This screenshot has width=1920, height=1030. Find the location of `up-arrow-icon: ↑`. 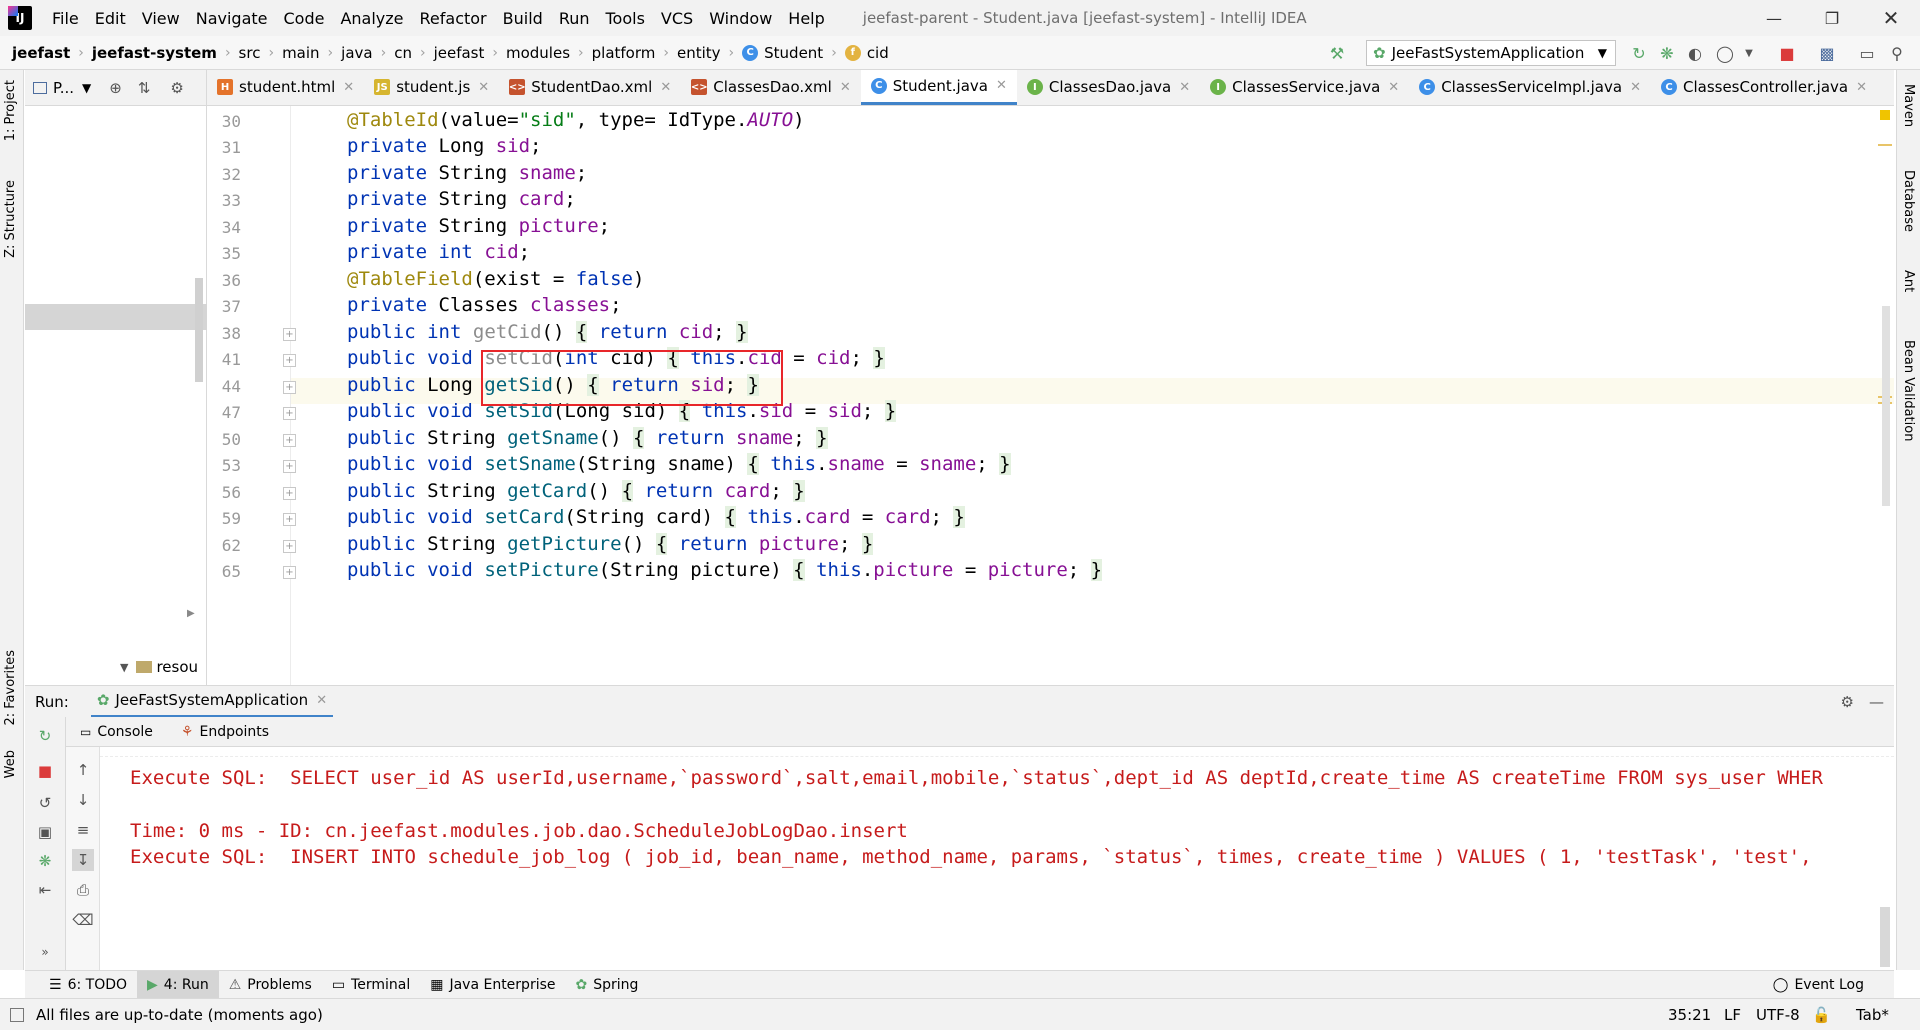

up-arrow-icon: ↑ is located at coordinates (83, 770).